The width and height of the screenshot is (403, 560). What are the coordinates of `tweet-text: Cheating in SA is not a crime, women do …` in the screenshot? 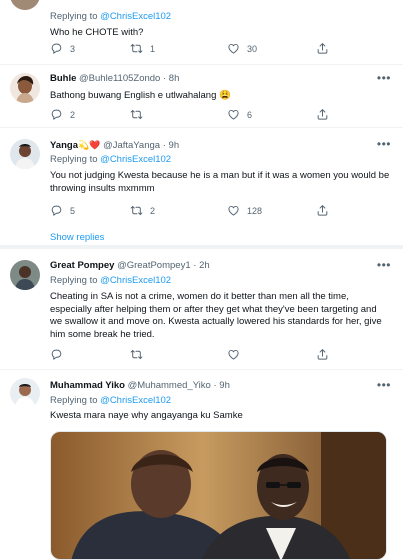 It's located at (216, 315).